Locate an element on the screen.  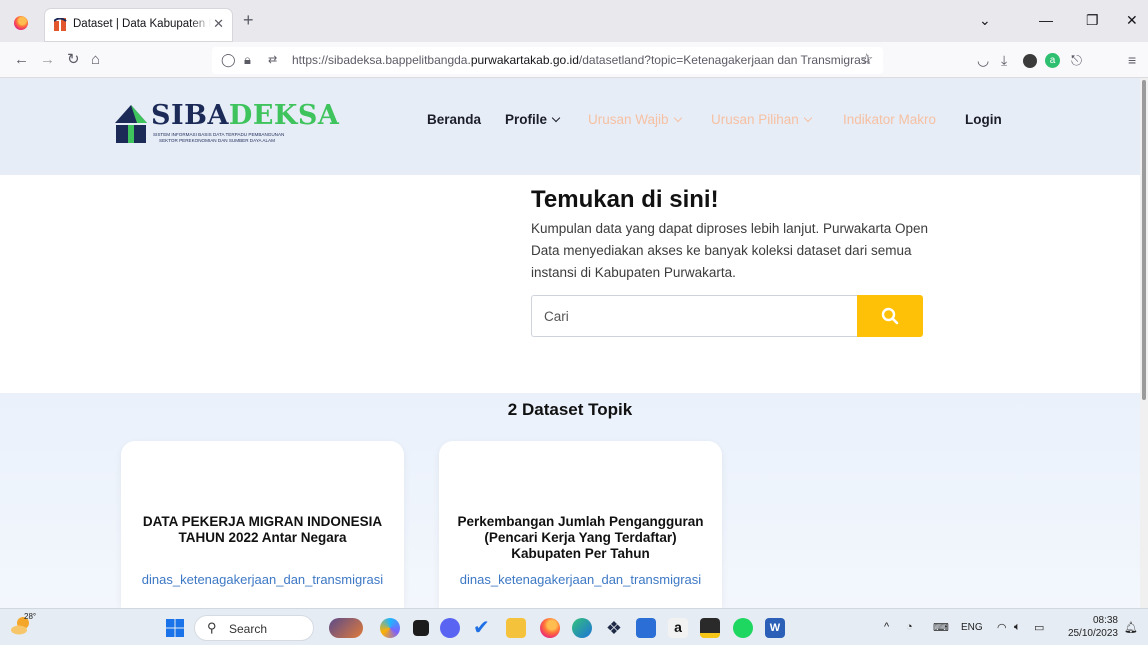
todo-icon: ✔ is located at coordinates (483, 628).